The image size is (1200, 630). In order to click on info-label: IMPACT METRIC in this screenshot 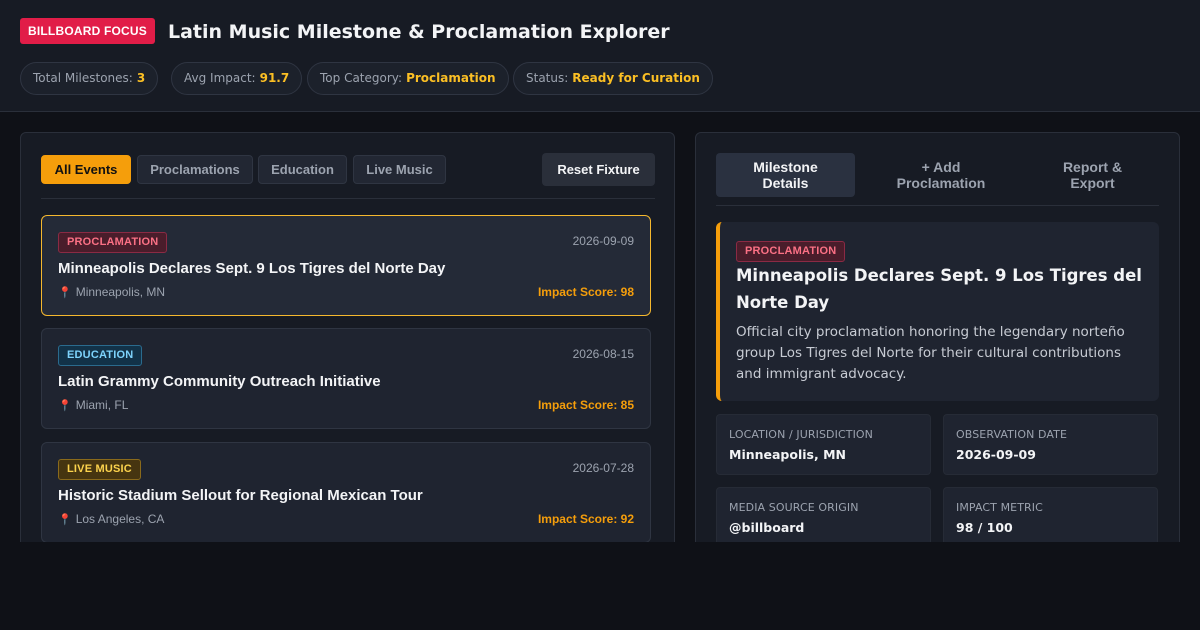, I will do `click(999, 507)`.